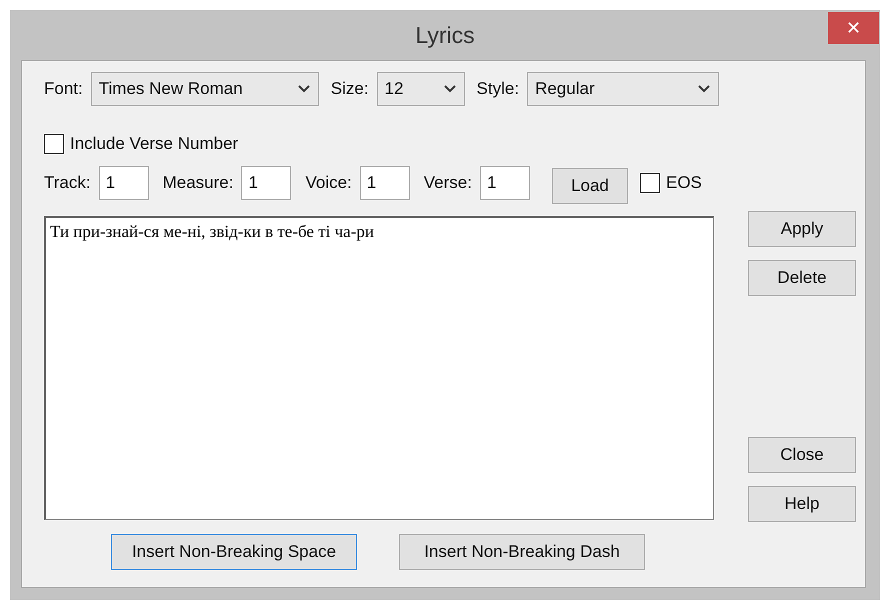 This screenshot has width=887, height=604. What do you see at coordinates (802, 504) in the screenshot?
I see `dialog-button: Help` at bounding box center [802, 504].